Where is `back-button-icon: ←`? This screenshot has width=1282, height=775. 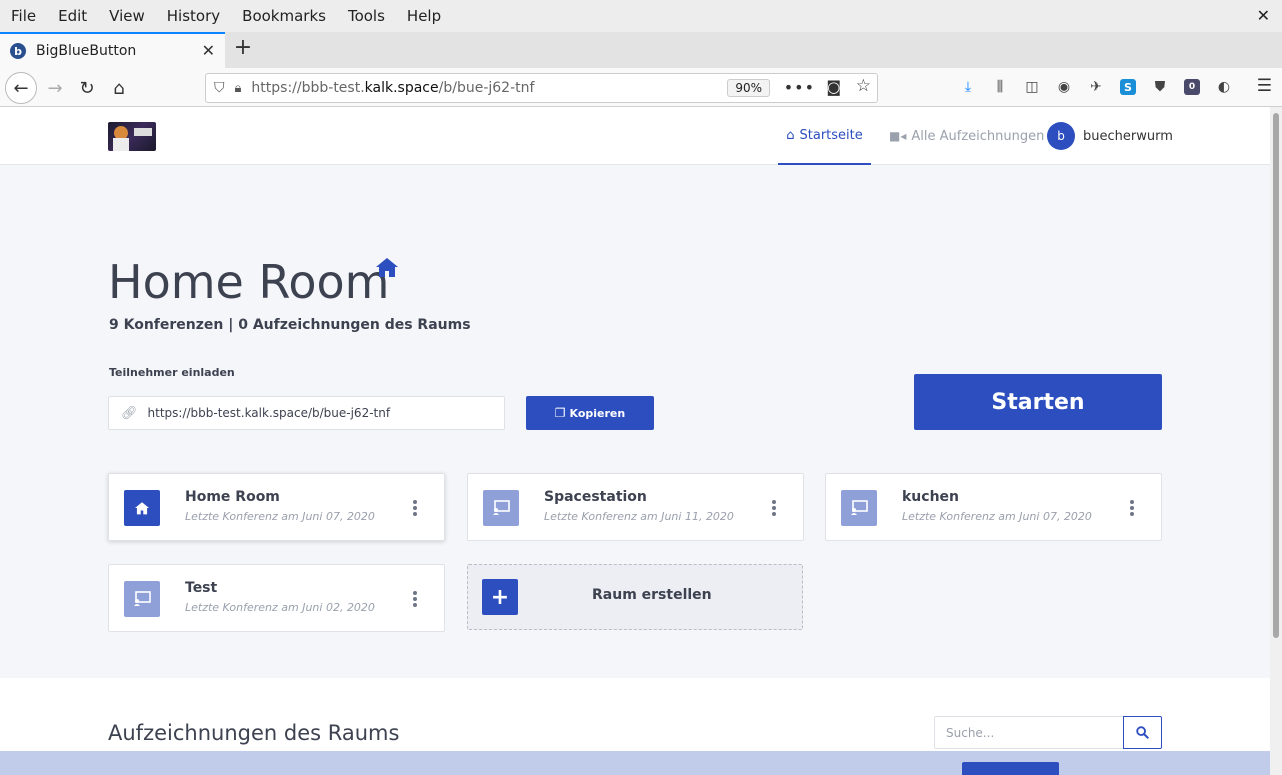 back-button-icon: ← is located at coordinates (21, 88).